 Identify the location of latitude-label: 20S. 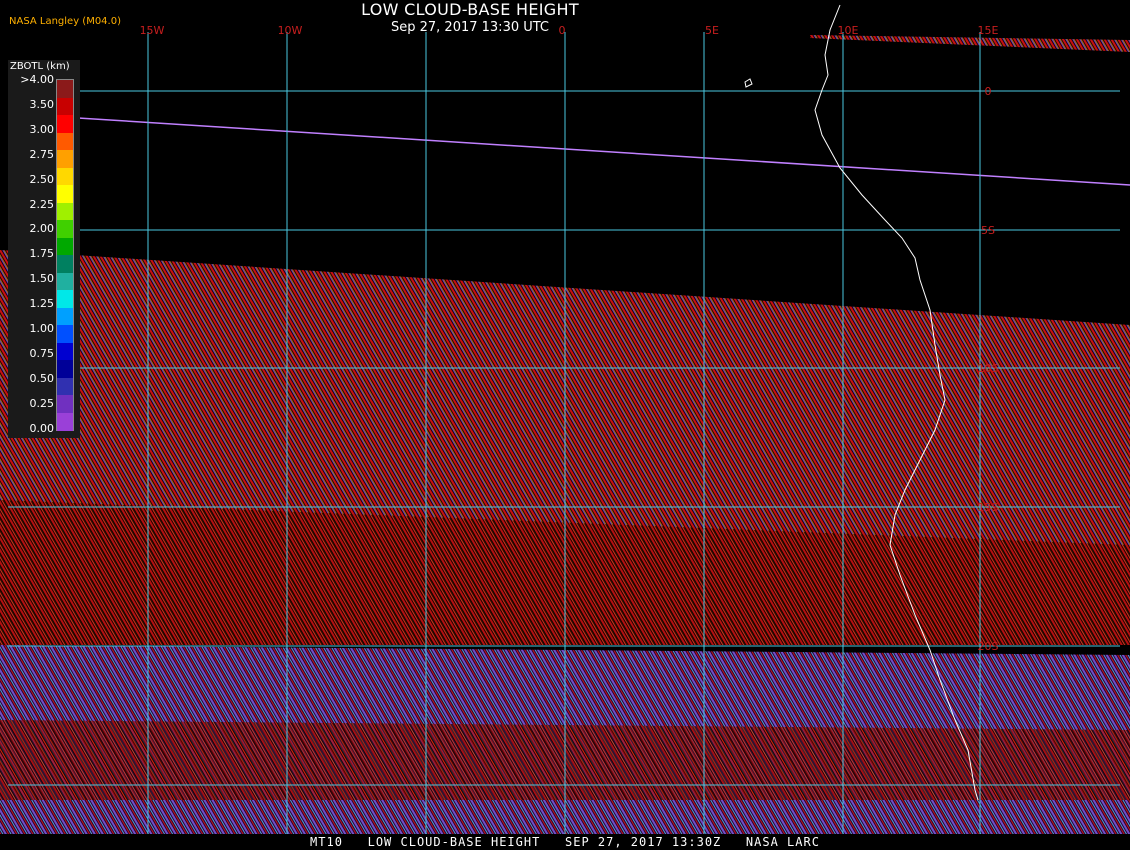
(988, 646).